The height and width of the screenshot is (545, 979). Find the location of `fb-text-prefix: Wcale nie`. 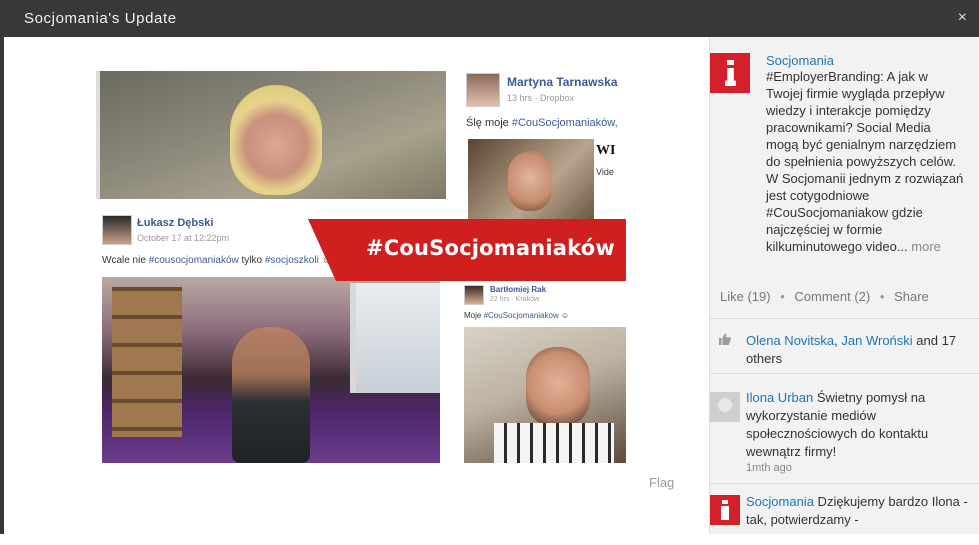

fb-text-prefix: Wcale nie is located at coordinates (125, 260).